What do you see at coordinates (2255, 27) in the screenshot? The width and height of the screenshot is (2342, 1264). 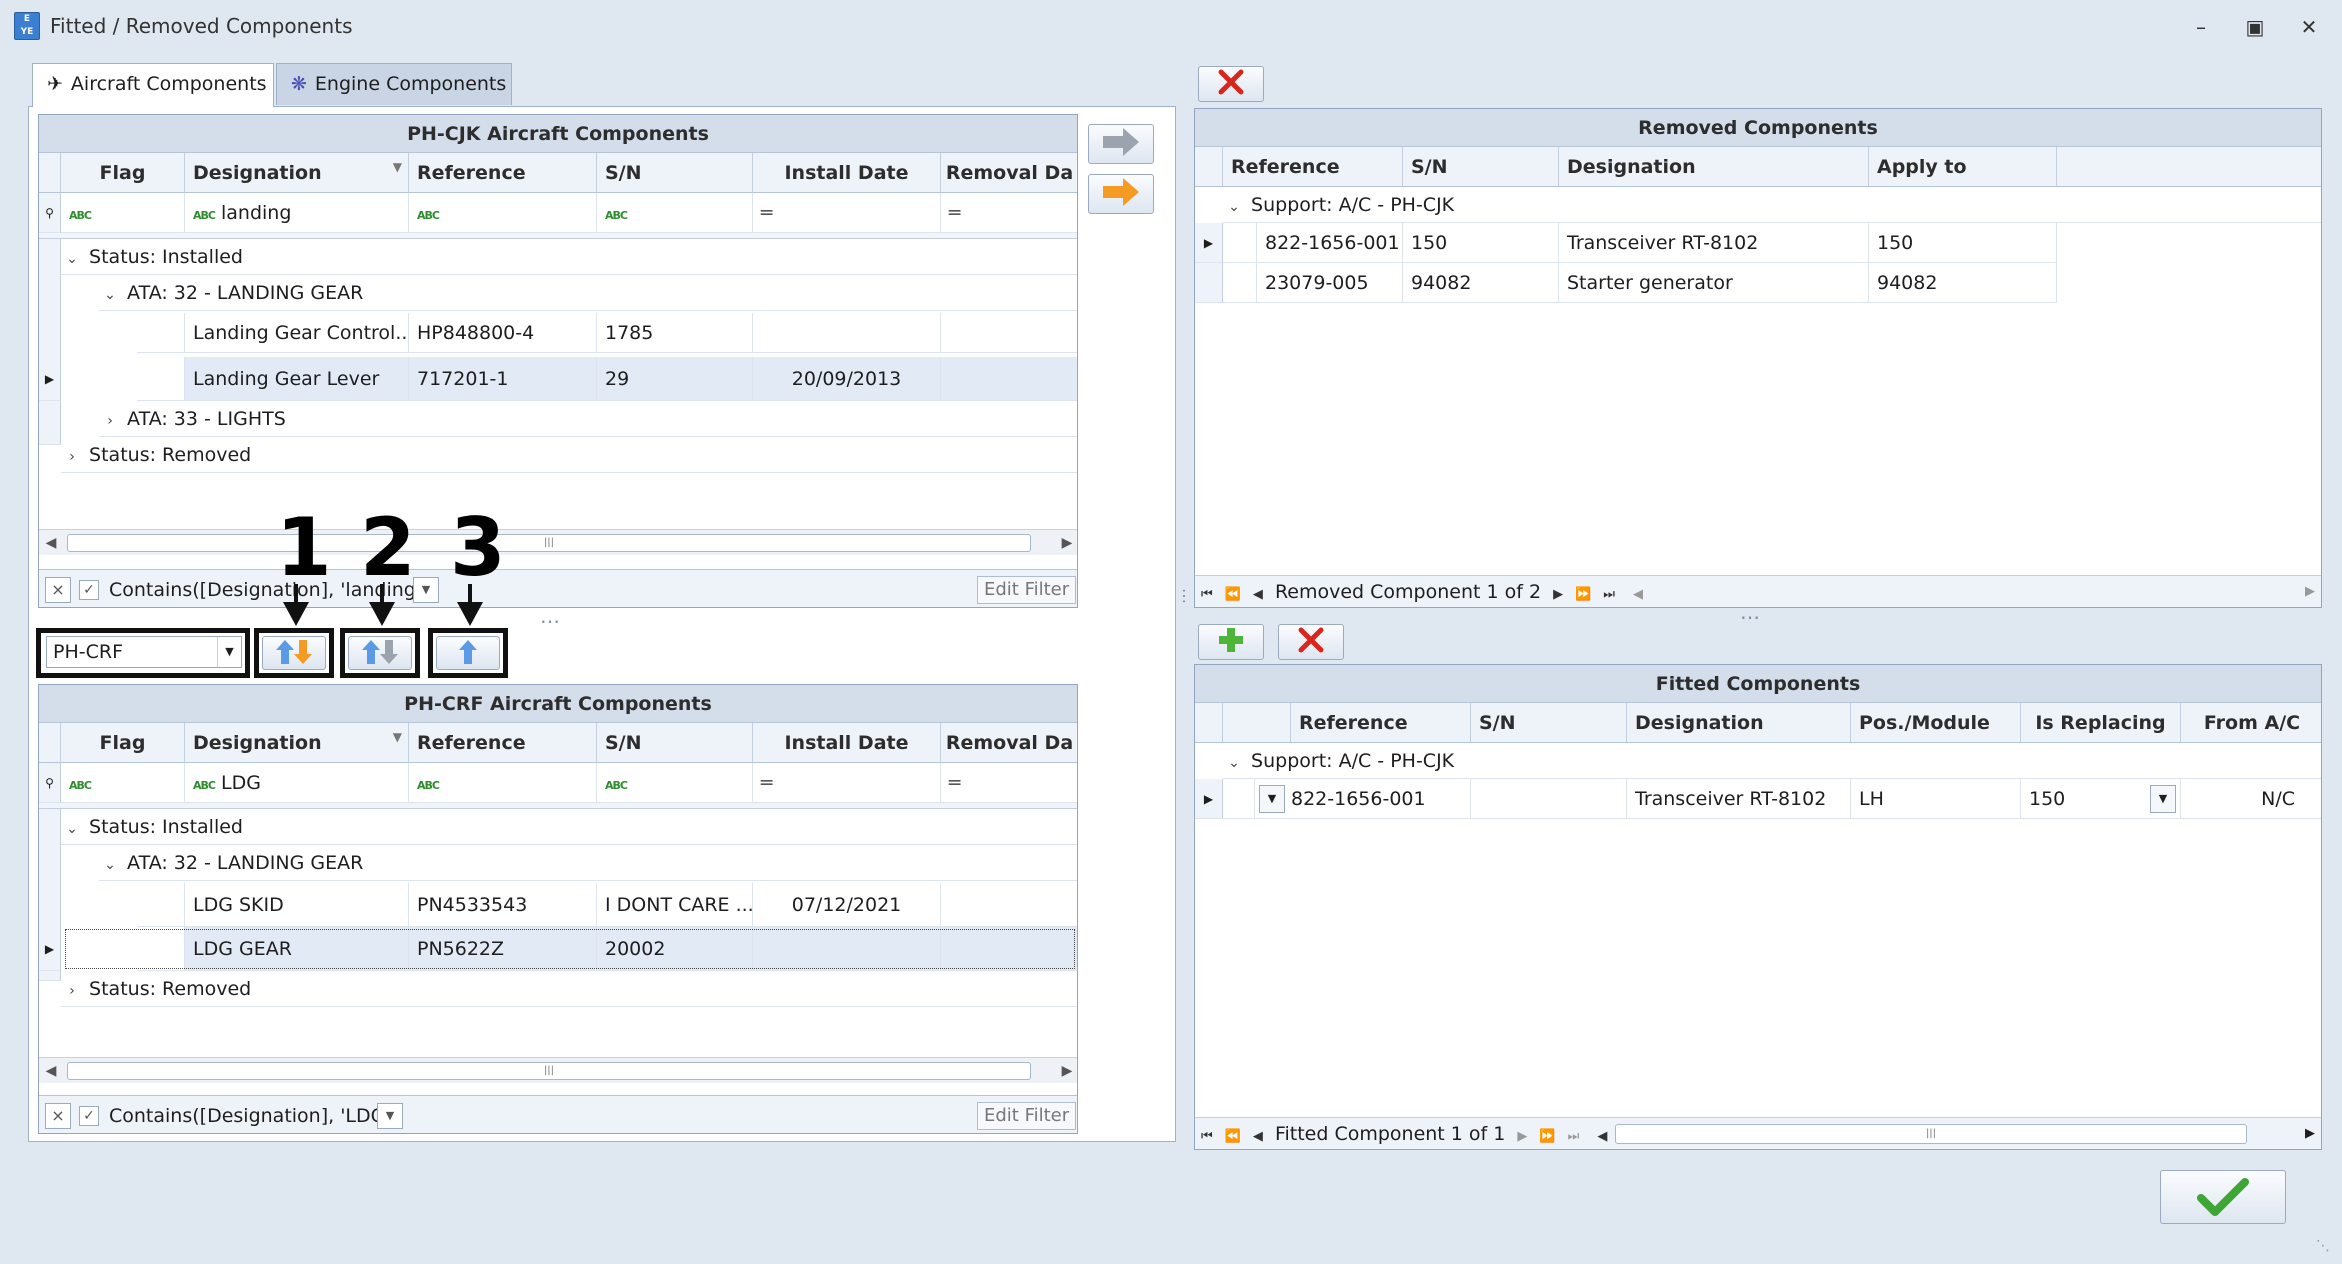 I see `maximize-icon: ▣` at bounding box center [2255, 27].